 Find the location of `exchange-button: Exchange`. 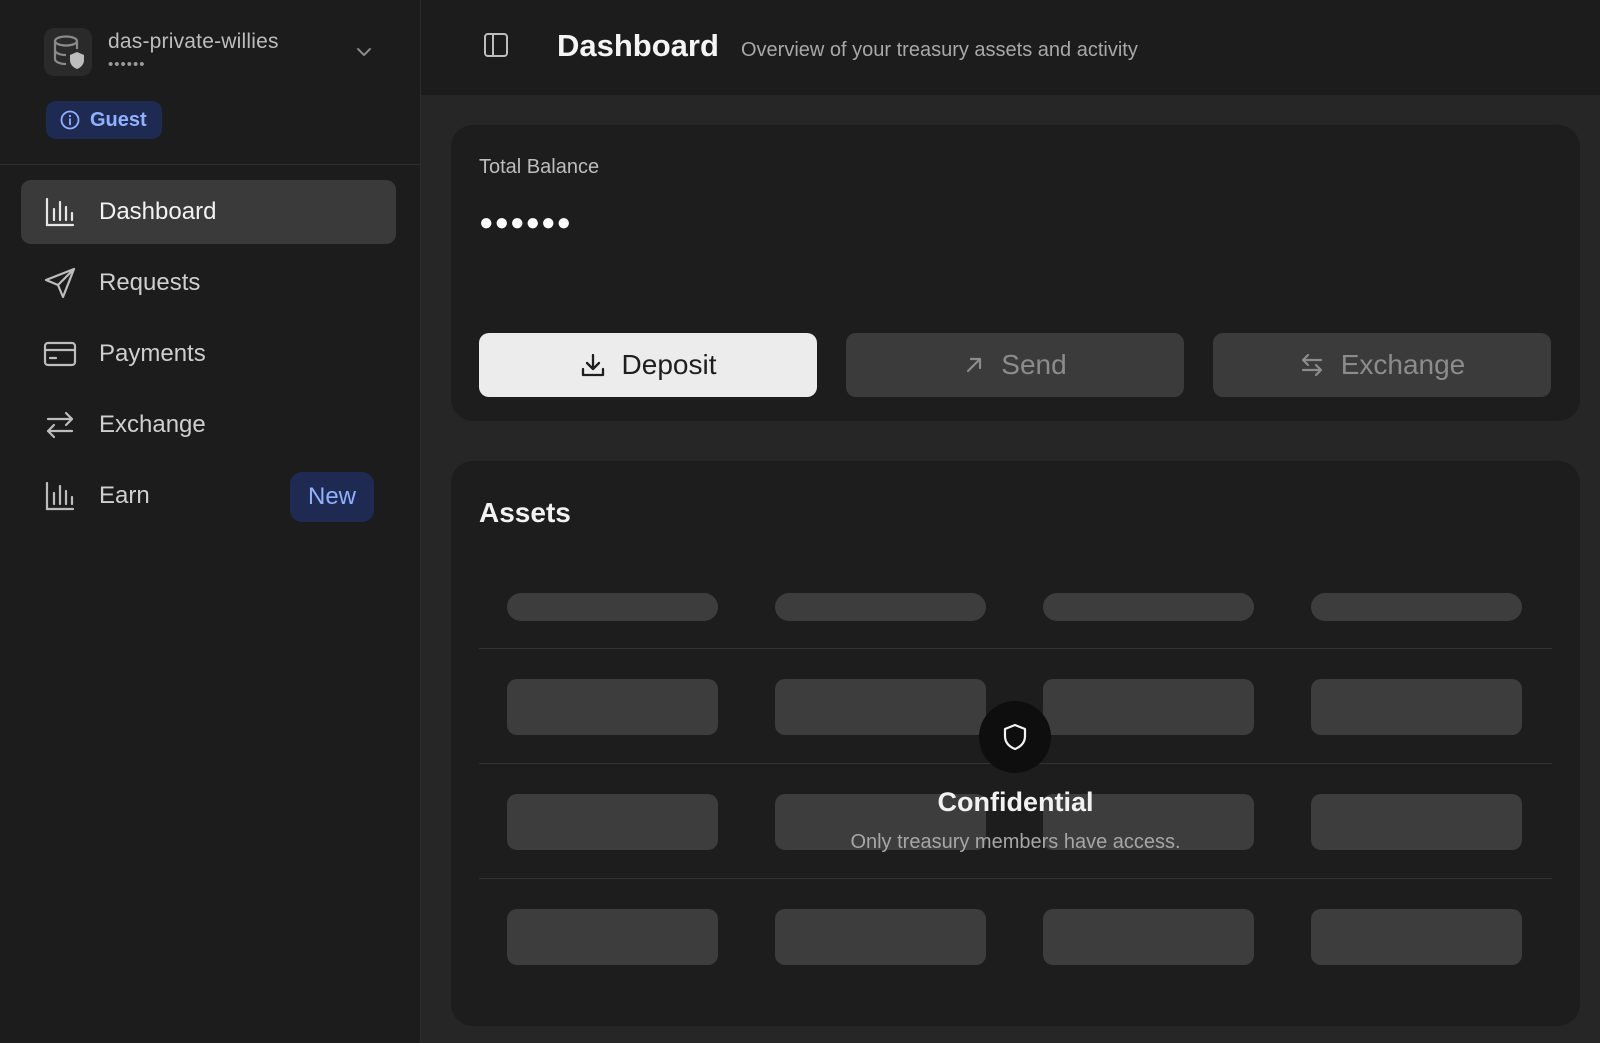

exchange-button: Exchange is located at coordinates (1382, 365).